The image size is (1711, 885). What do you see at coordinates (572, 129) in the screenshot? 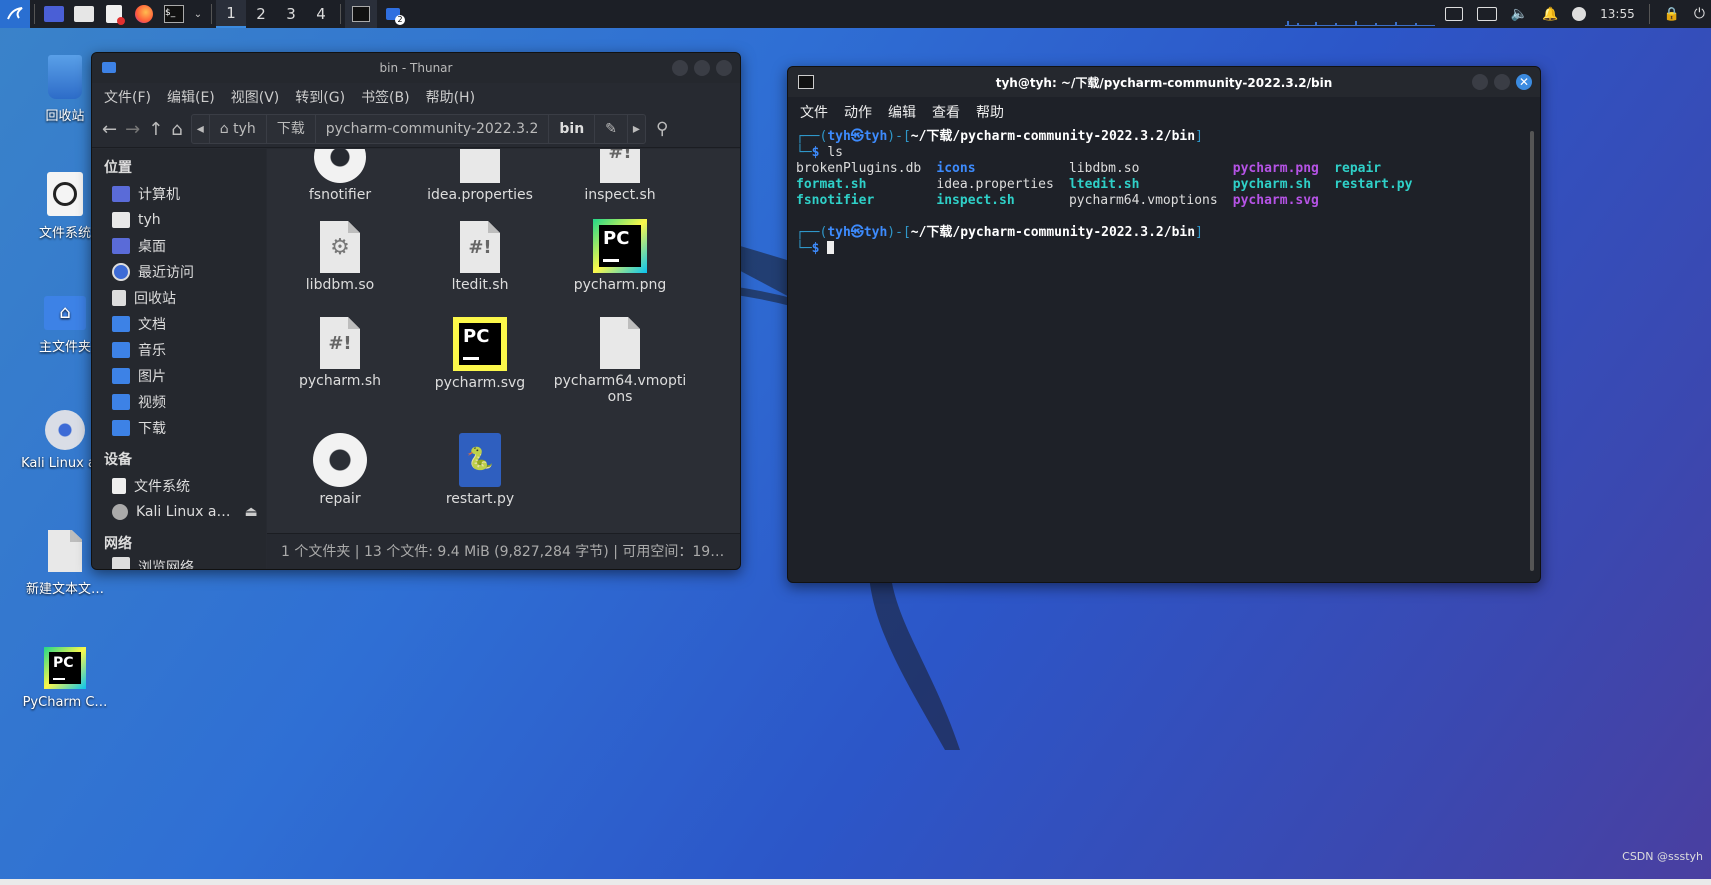
I see `breadcrumb-bin: bin` at bounding box center [572, 129].